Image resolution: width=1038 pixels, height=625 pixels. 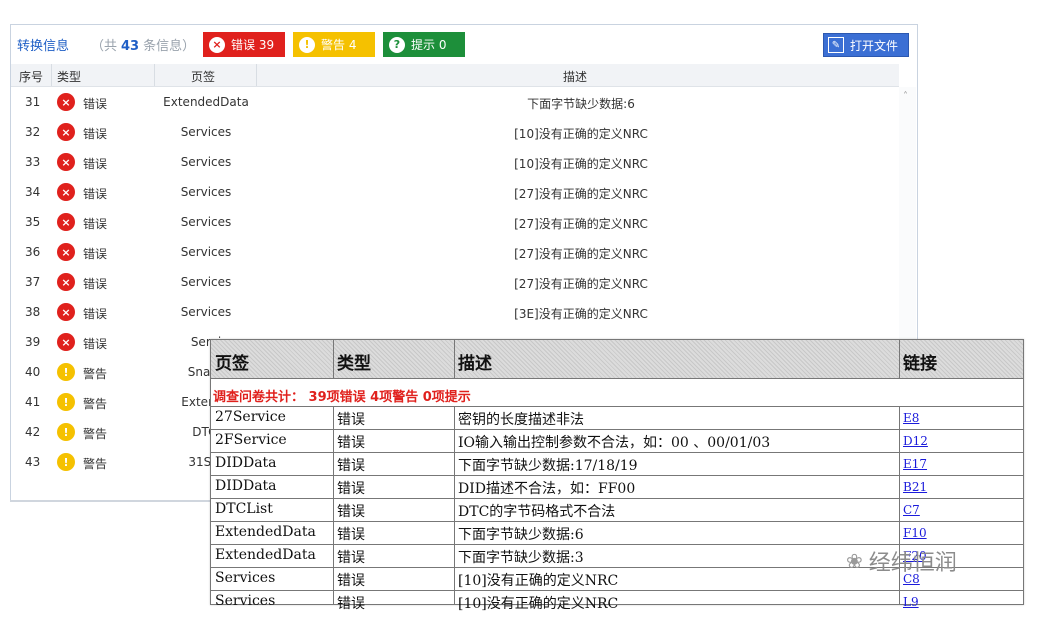 I want to click on row-description: 下面字节缺少数据:6, so click(x=581, y=104).